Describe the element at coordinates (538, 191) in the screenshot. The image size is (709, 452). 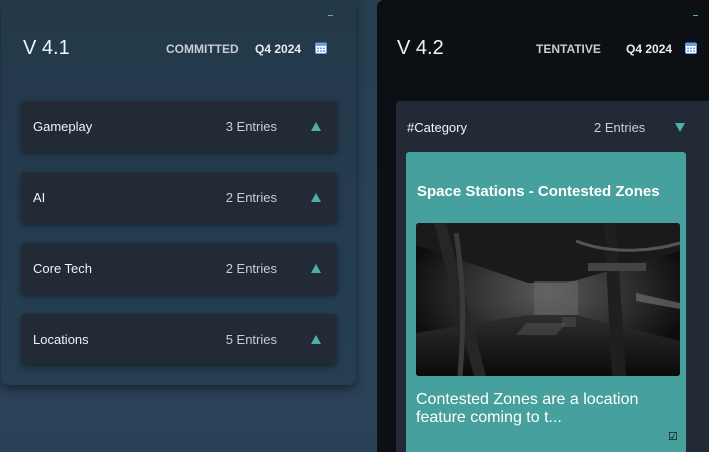
I see `card-title: Space Stations - Contested Zones` at that location.